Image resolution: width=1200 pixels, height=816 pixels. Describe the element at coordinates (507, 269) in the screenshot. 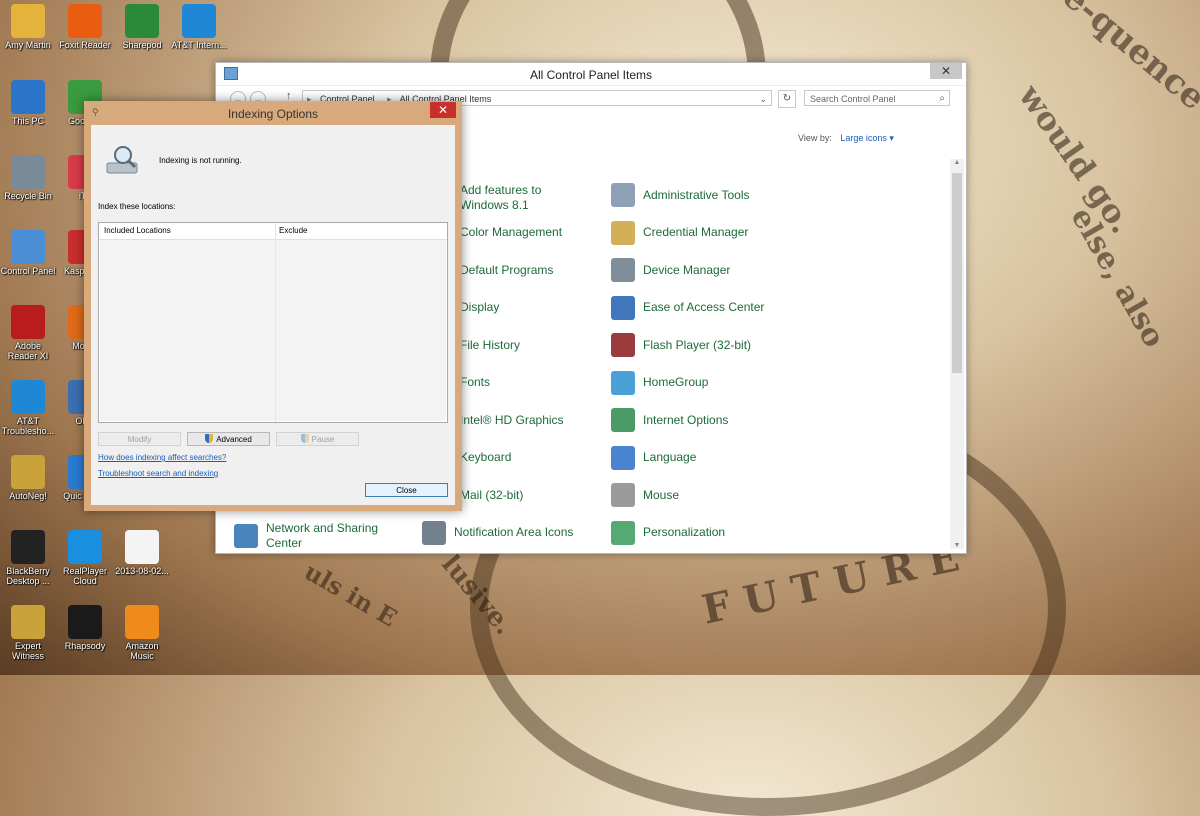

I see `control-panel-item-label: Default Programs` at that location.